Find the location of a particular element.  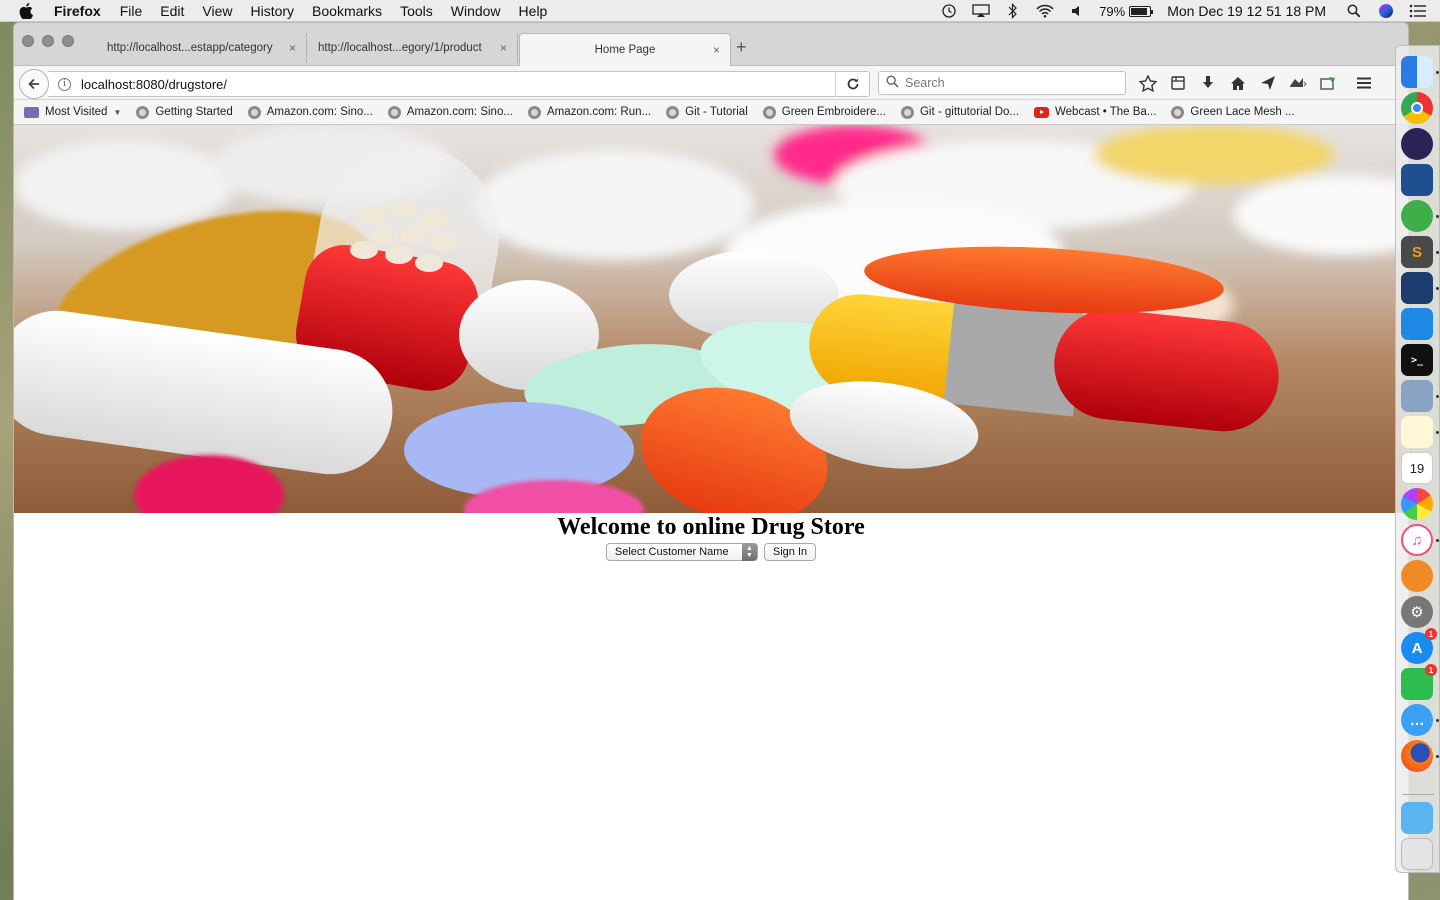

siri-icon is located at coordinates (1386, 11).